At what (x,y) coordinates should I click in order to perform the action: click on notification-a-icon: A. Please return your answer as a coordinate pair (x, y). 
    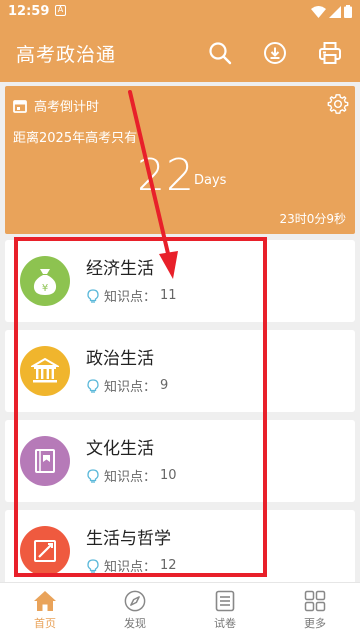
    Looking at the image, I should click on (60, 10).